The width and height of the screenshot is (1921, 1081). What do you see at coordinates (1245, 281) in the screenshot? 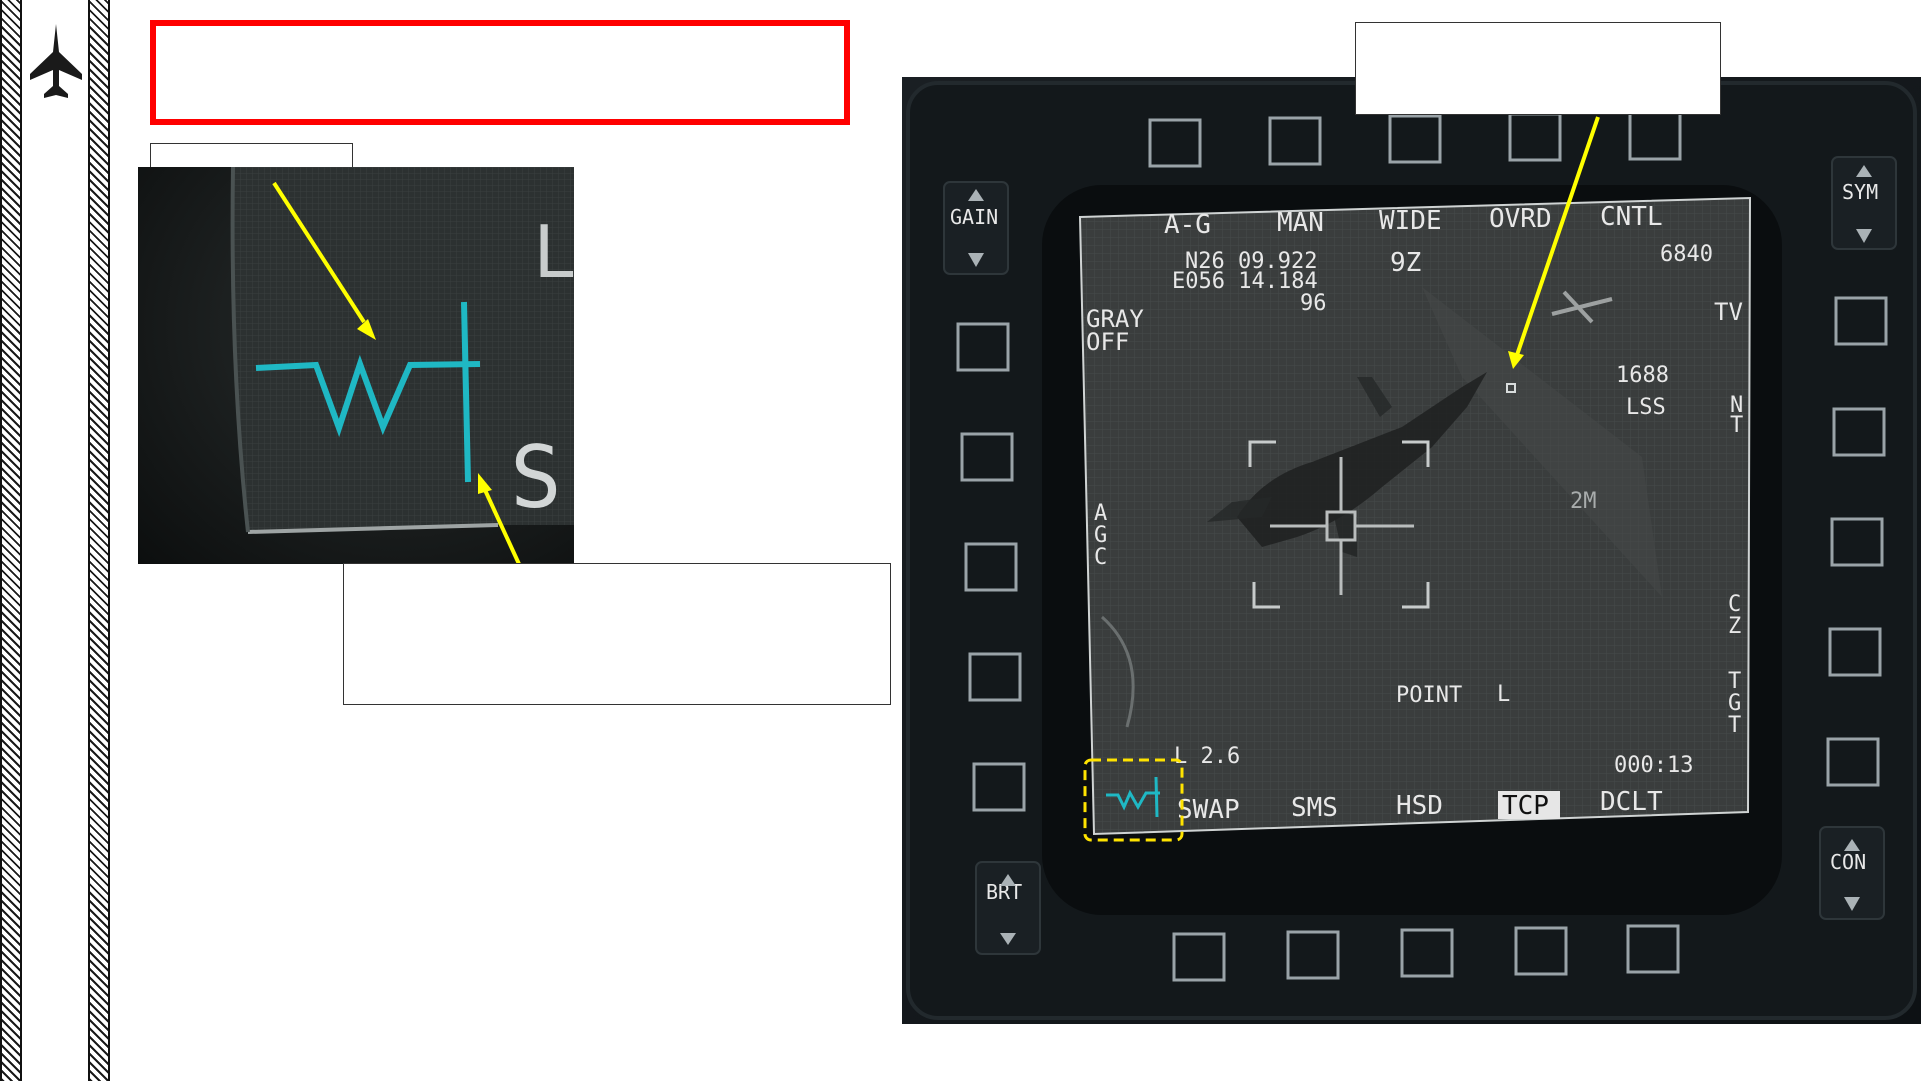
I see `coord-e: E056 14.184` at bounding box center [1245, 281].